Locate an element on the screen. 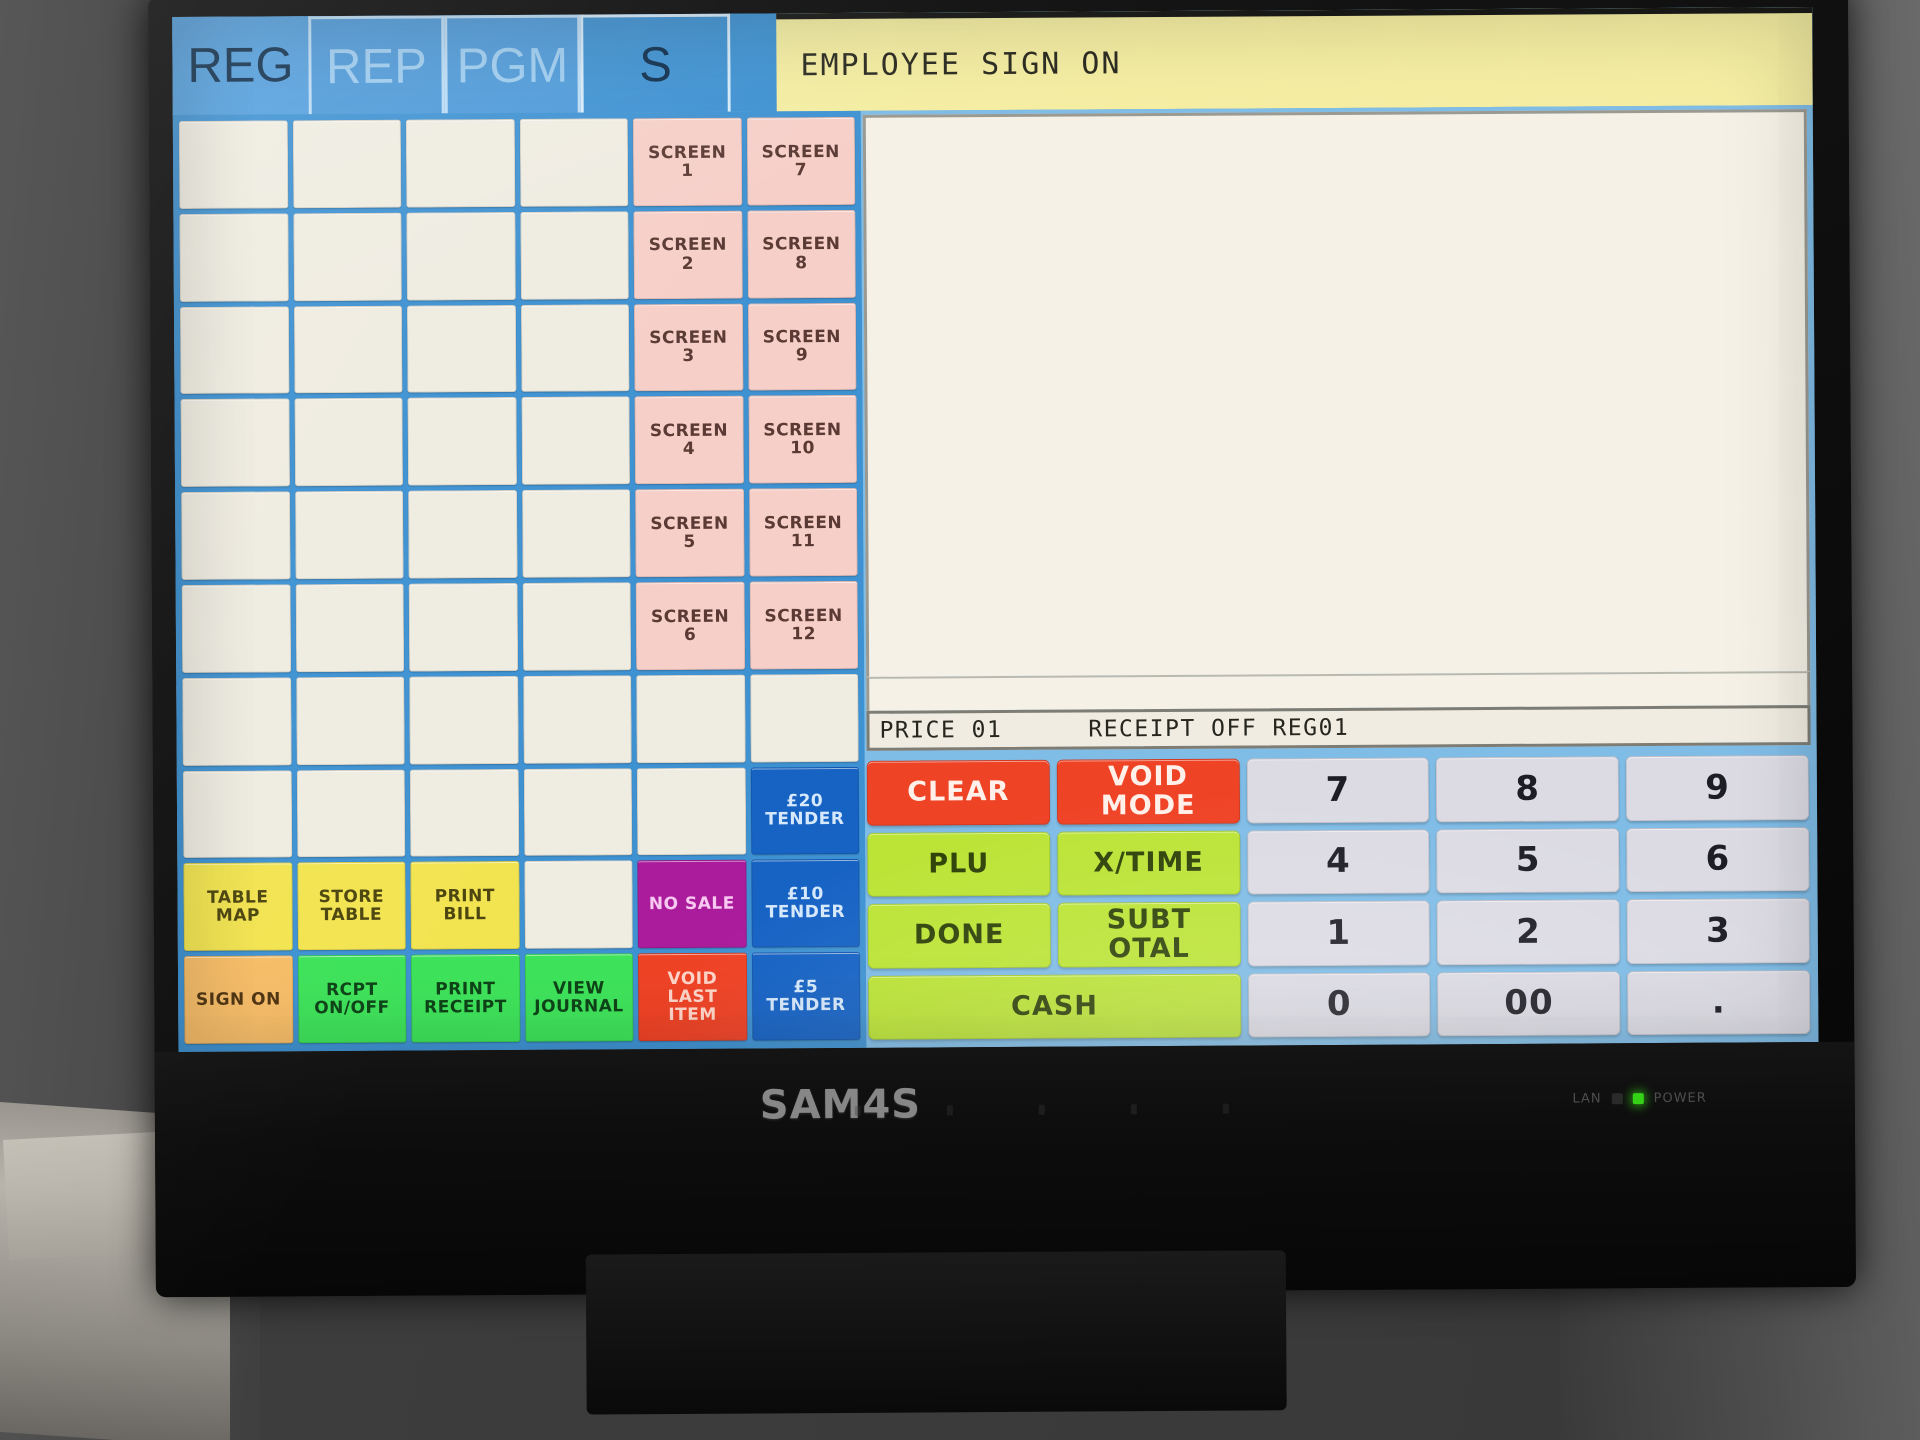 The width and height of the screenshot is (1920, 1440). menu-key-gbp10-tender: £10 TENDER is located at coordinates (805, 903).